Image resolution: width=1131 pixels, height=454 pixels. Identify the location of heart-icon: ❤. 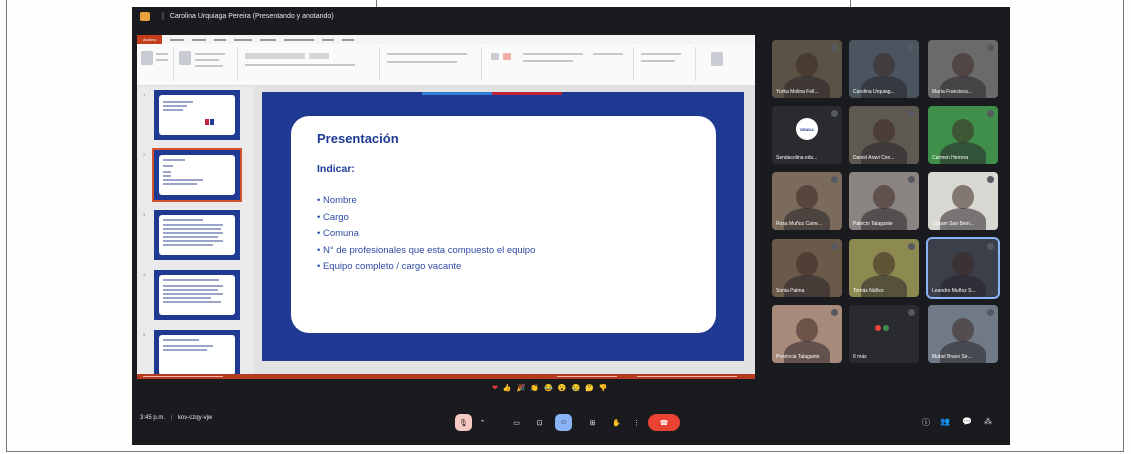
(495, 388).